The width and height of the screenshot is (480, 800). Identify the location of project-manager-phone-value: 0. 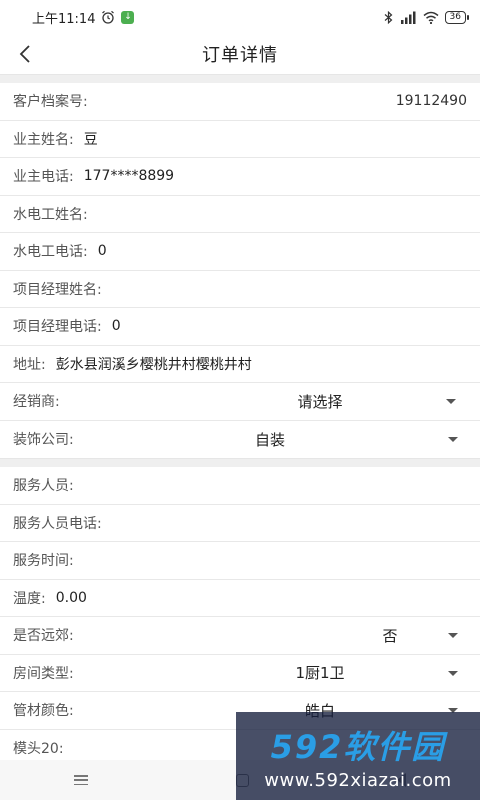
(116, 326).